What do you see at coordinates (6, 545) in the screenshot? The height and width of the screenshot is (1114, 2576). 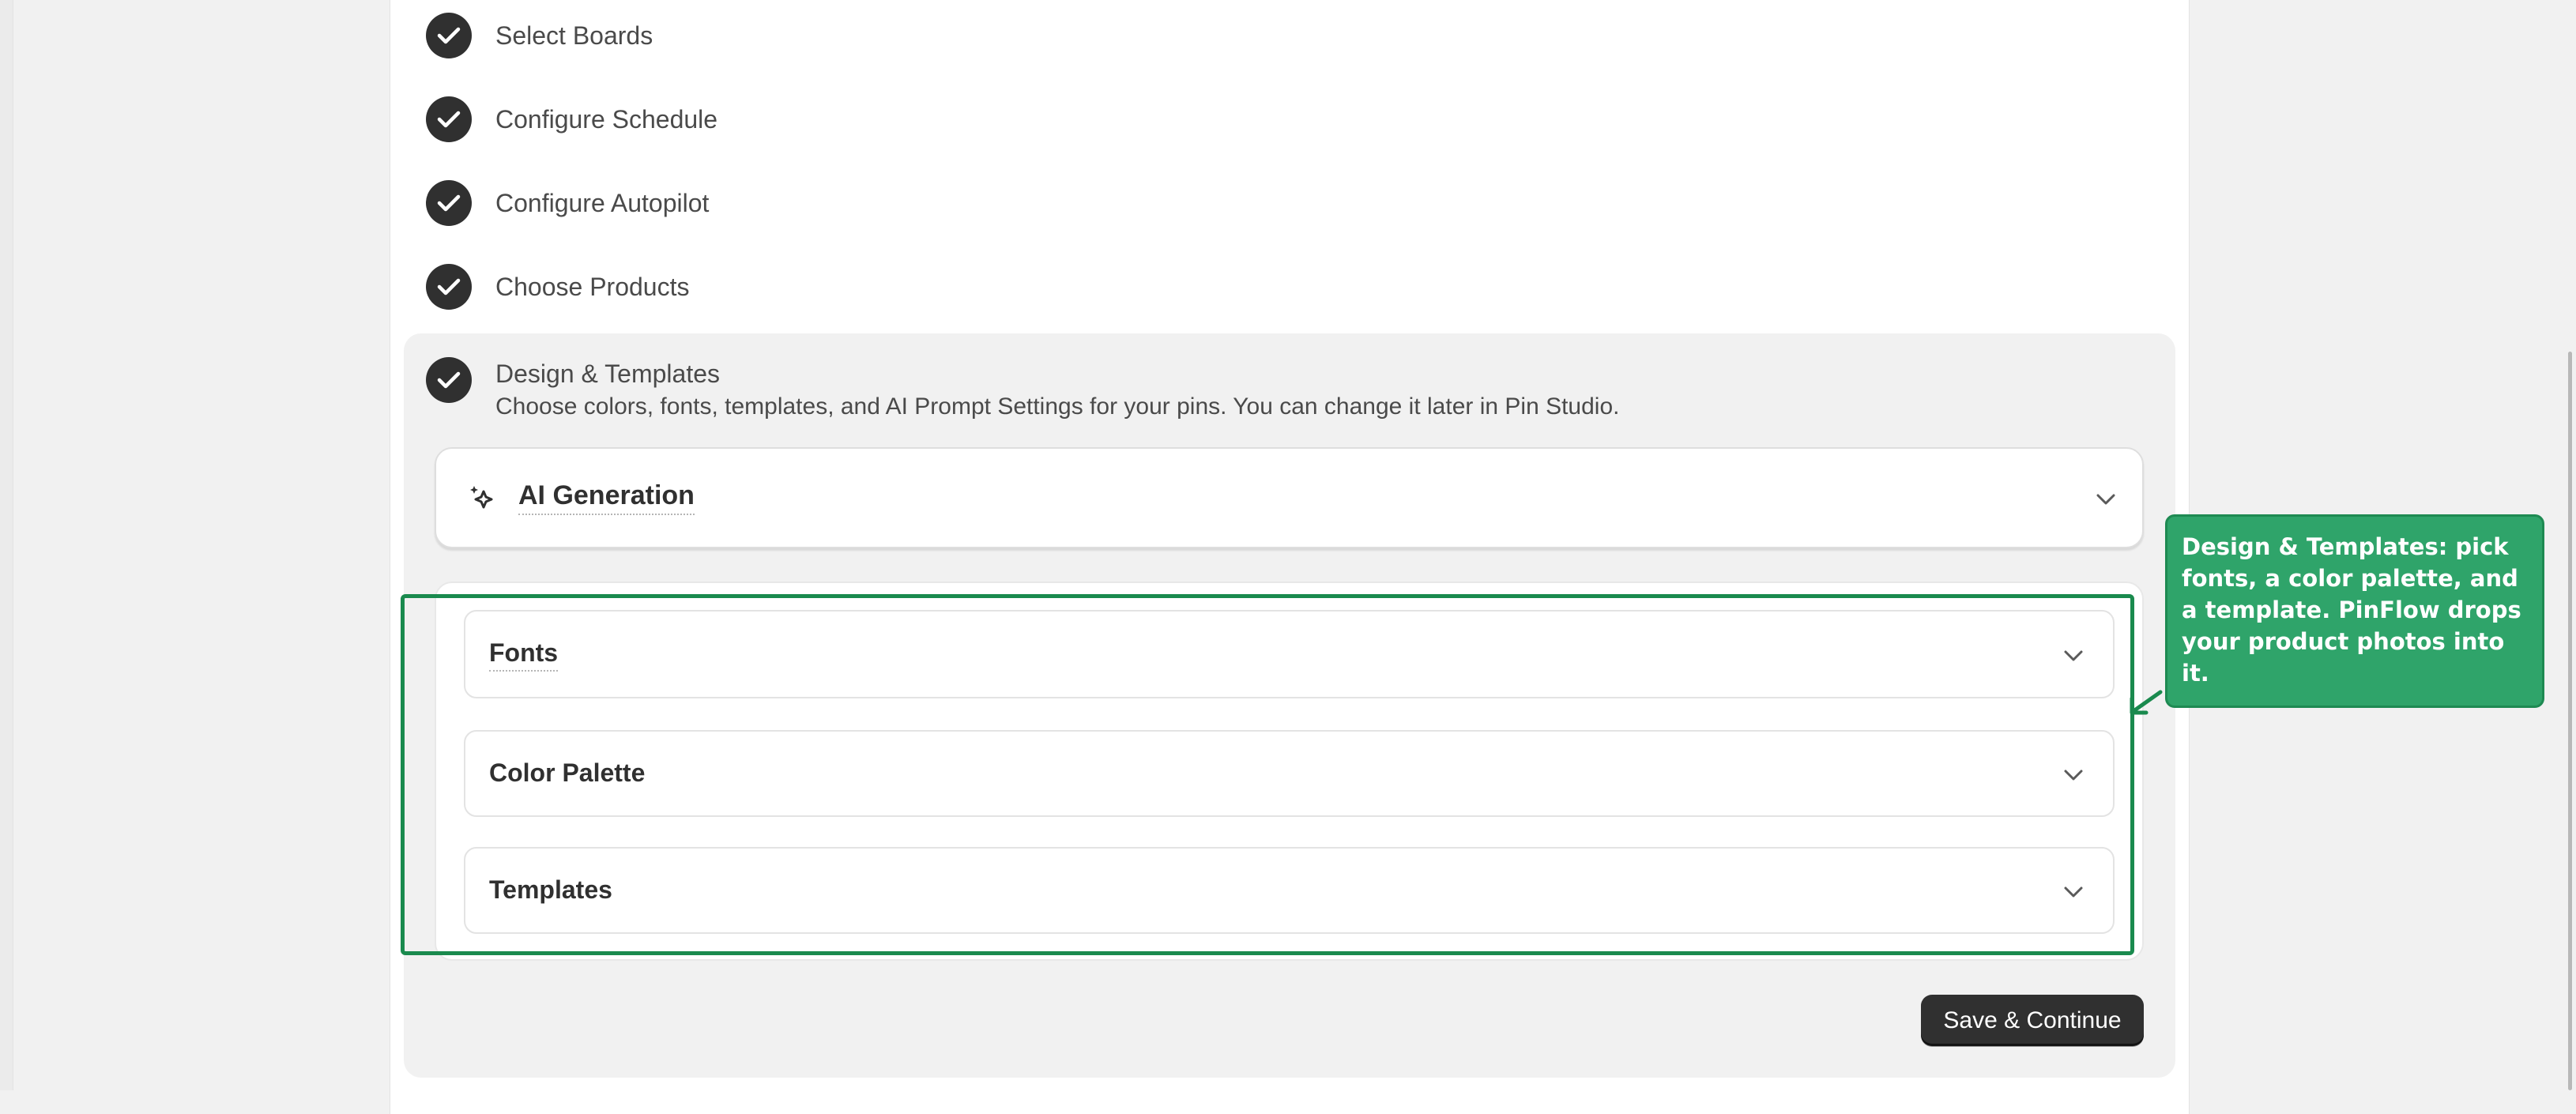 I see `page-left-edge` at bounding box center [6, 545].